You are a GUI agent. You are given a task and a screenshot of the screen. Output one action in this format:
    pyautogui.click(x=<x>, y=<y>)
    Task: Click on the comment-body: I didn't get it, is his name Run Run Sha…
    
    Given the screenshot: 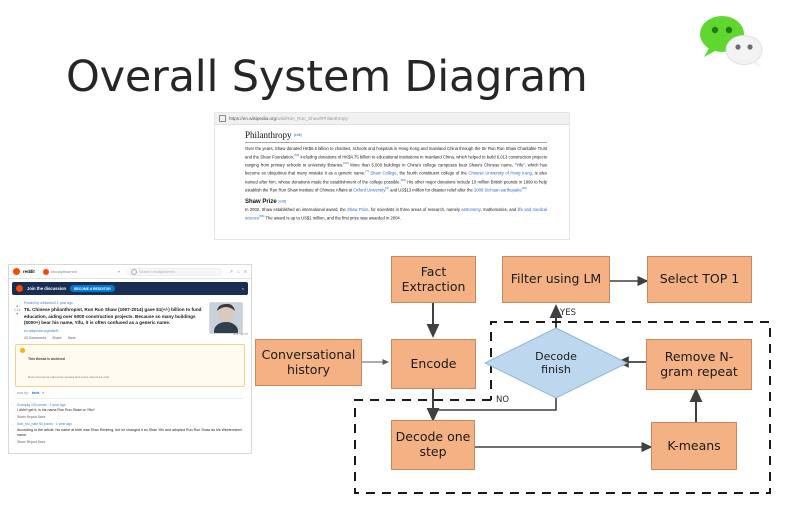 What is the action you would take?
    pyautogui.click(x=56, y=410)
    